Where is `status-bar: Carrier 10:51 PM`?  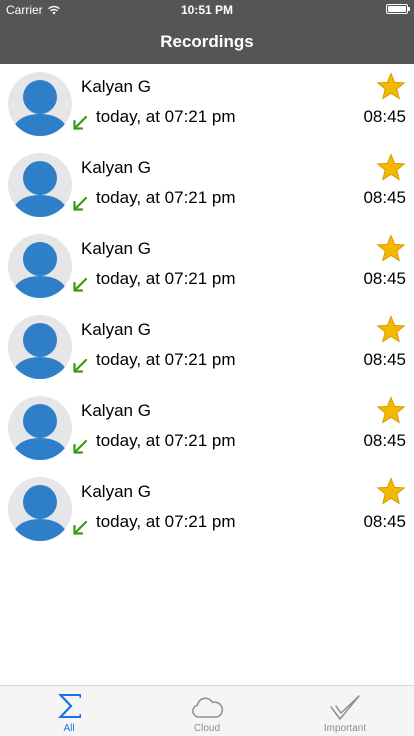 status-bar: Carrier 10:51 PM is located at coordinates (207, 10).